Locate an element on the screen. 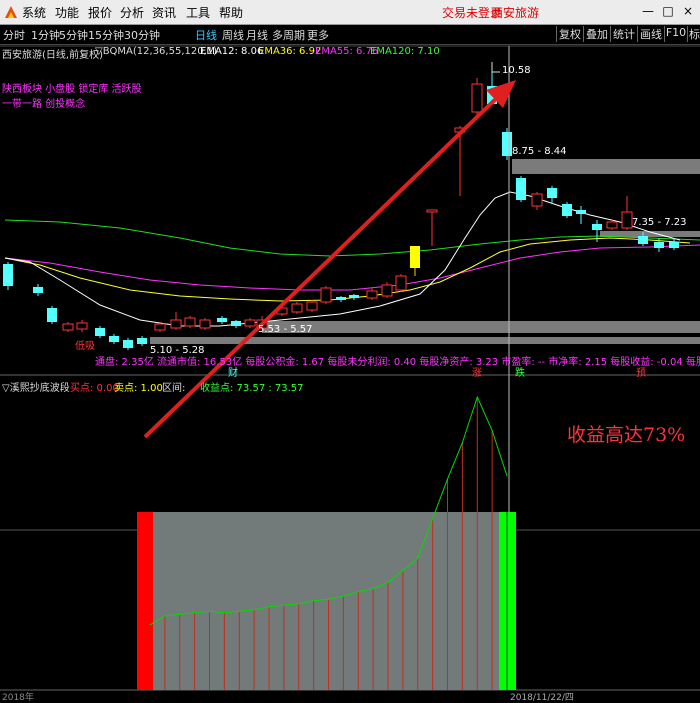 The height and width of the screenshot is (703, 700). support-zone is located at coordinates (481, 327).